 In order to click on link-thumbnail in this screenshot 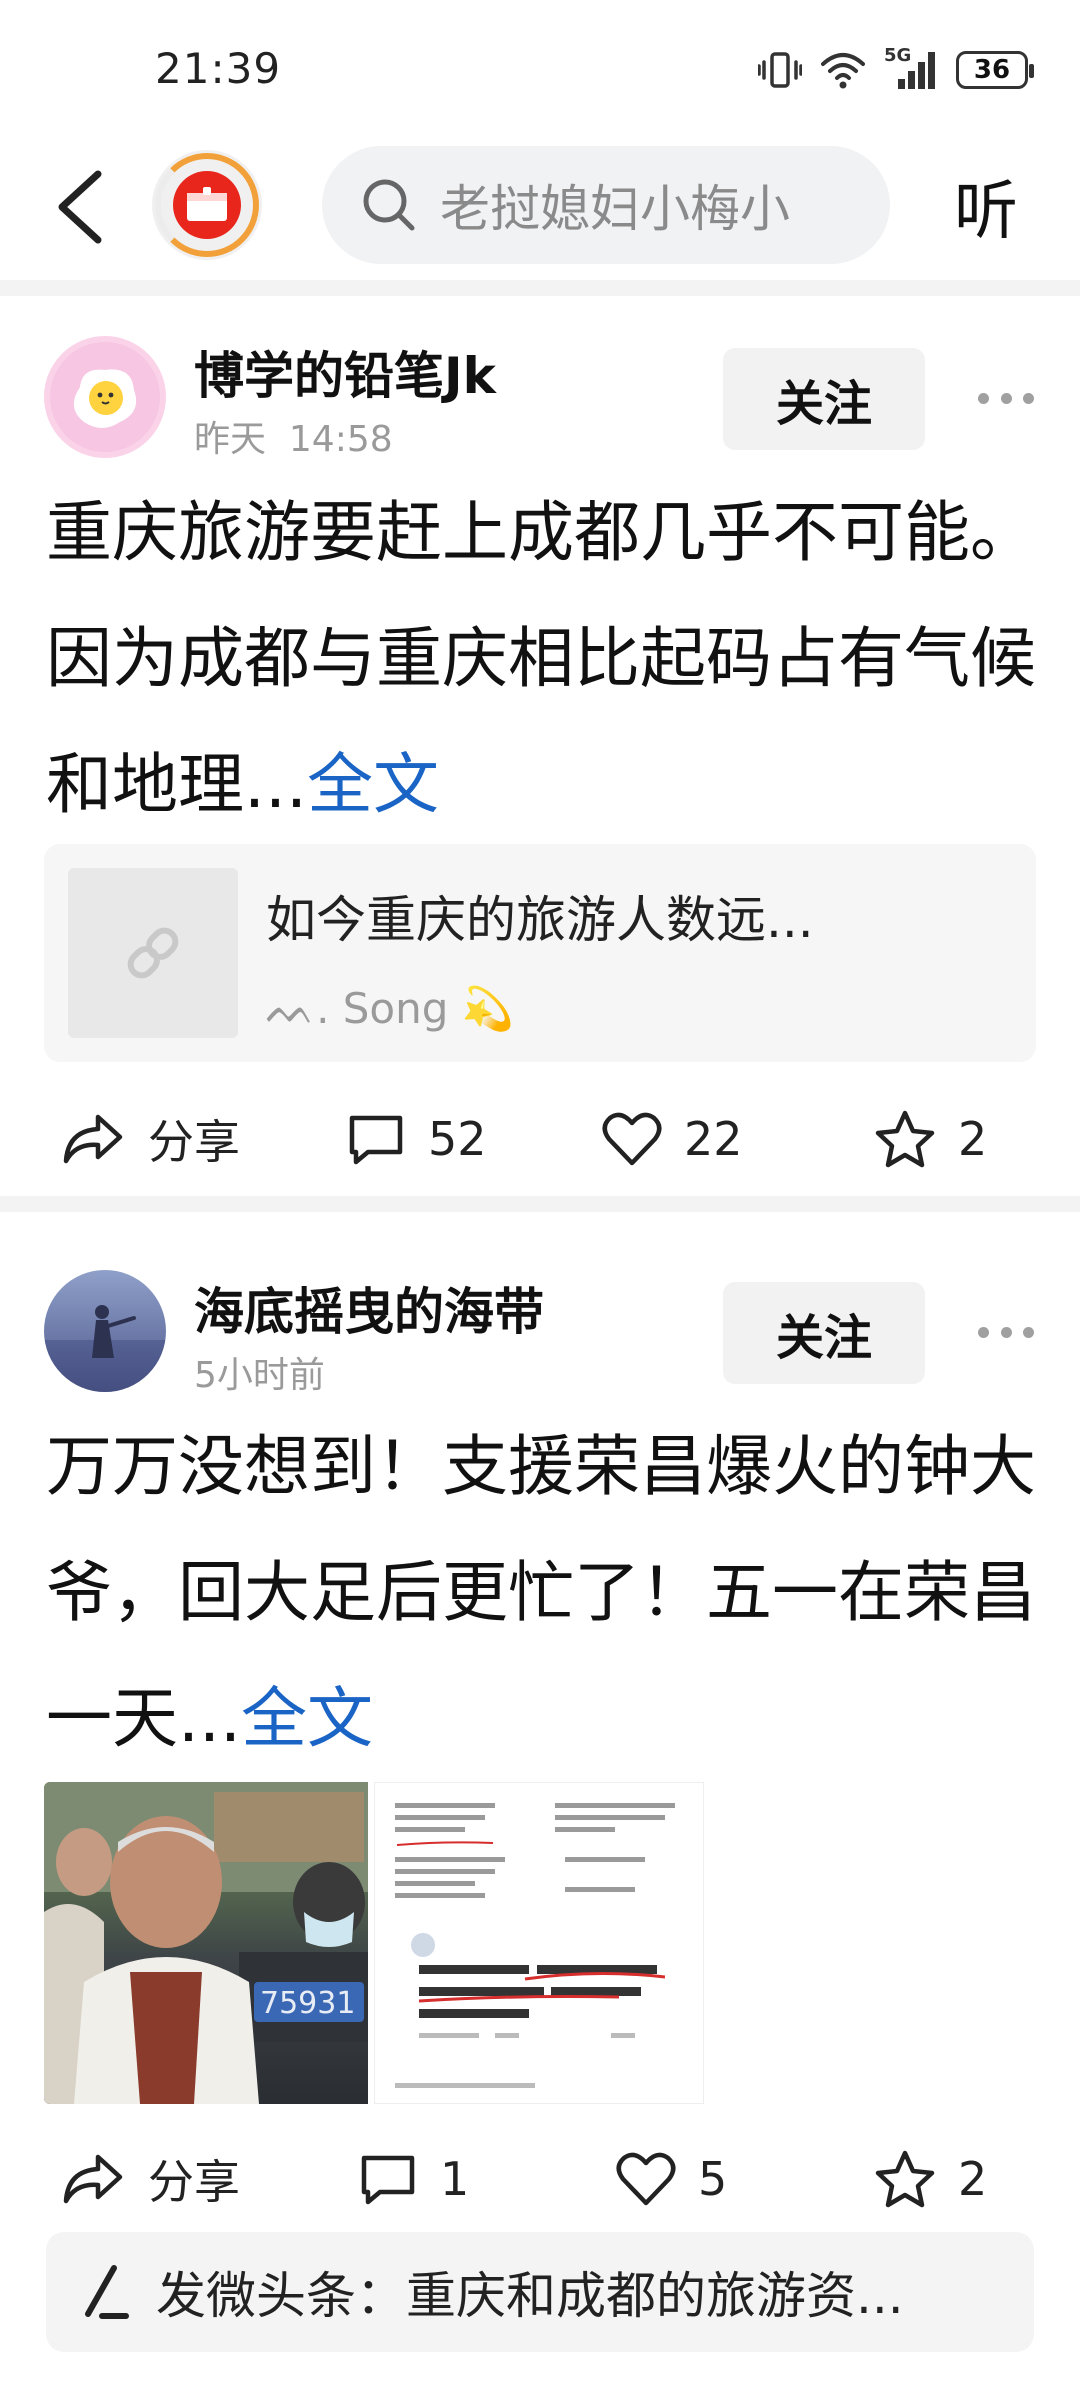, I will do `click(153, 953)`.